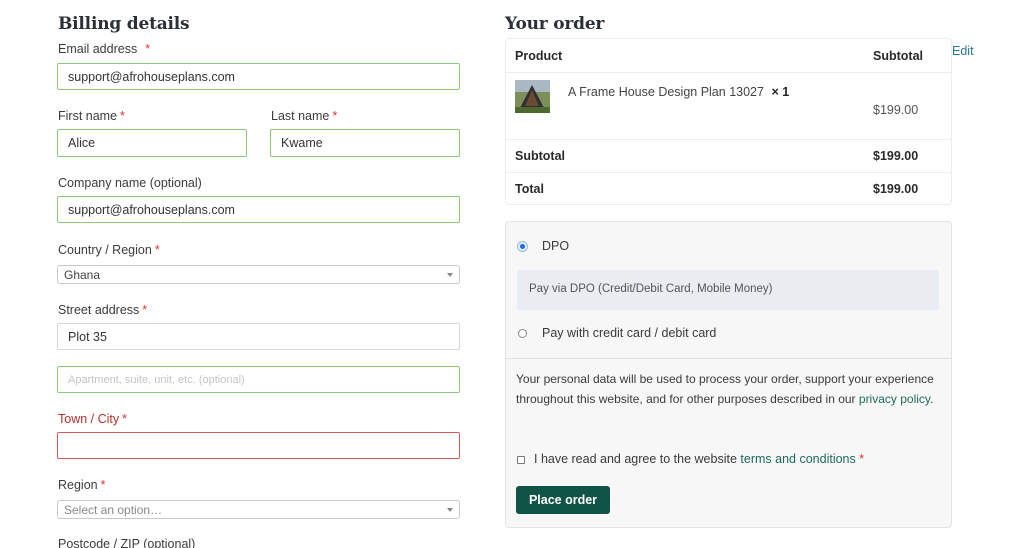 The width and height of the screenshot is (1024, 548). Describe the element at coordinates (797, 459) in the screenshot. I see `terms-link: terms and conditions` at that location.